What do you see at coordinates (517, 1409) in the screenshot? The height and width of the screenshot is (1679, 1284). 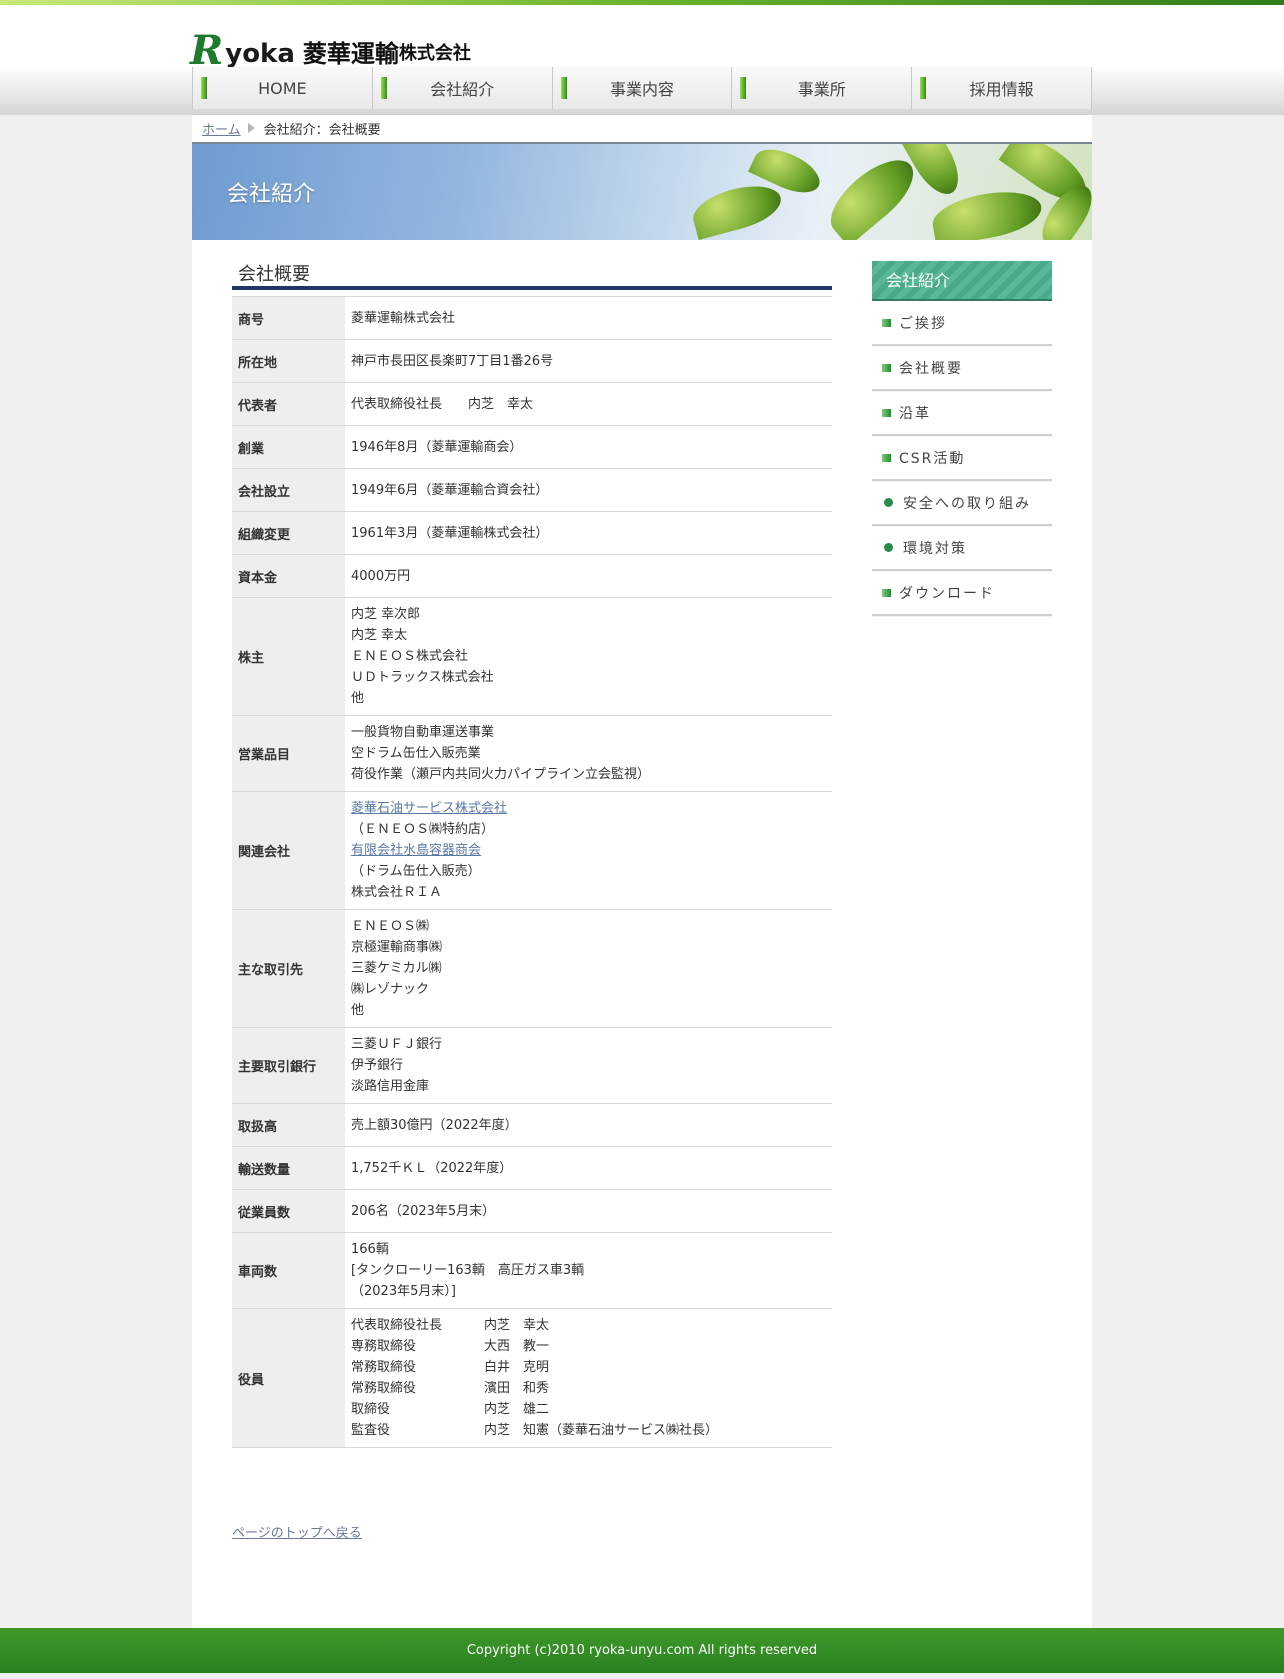 I see `officer-name: 内芝 雄二` at bounding box center [517, 1409].